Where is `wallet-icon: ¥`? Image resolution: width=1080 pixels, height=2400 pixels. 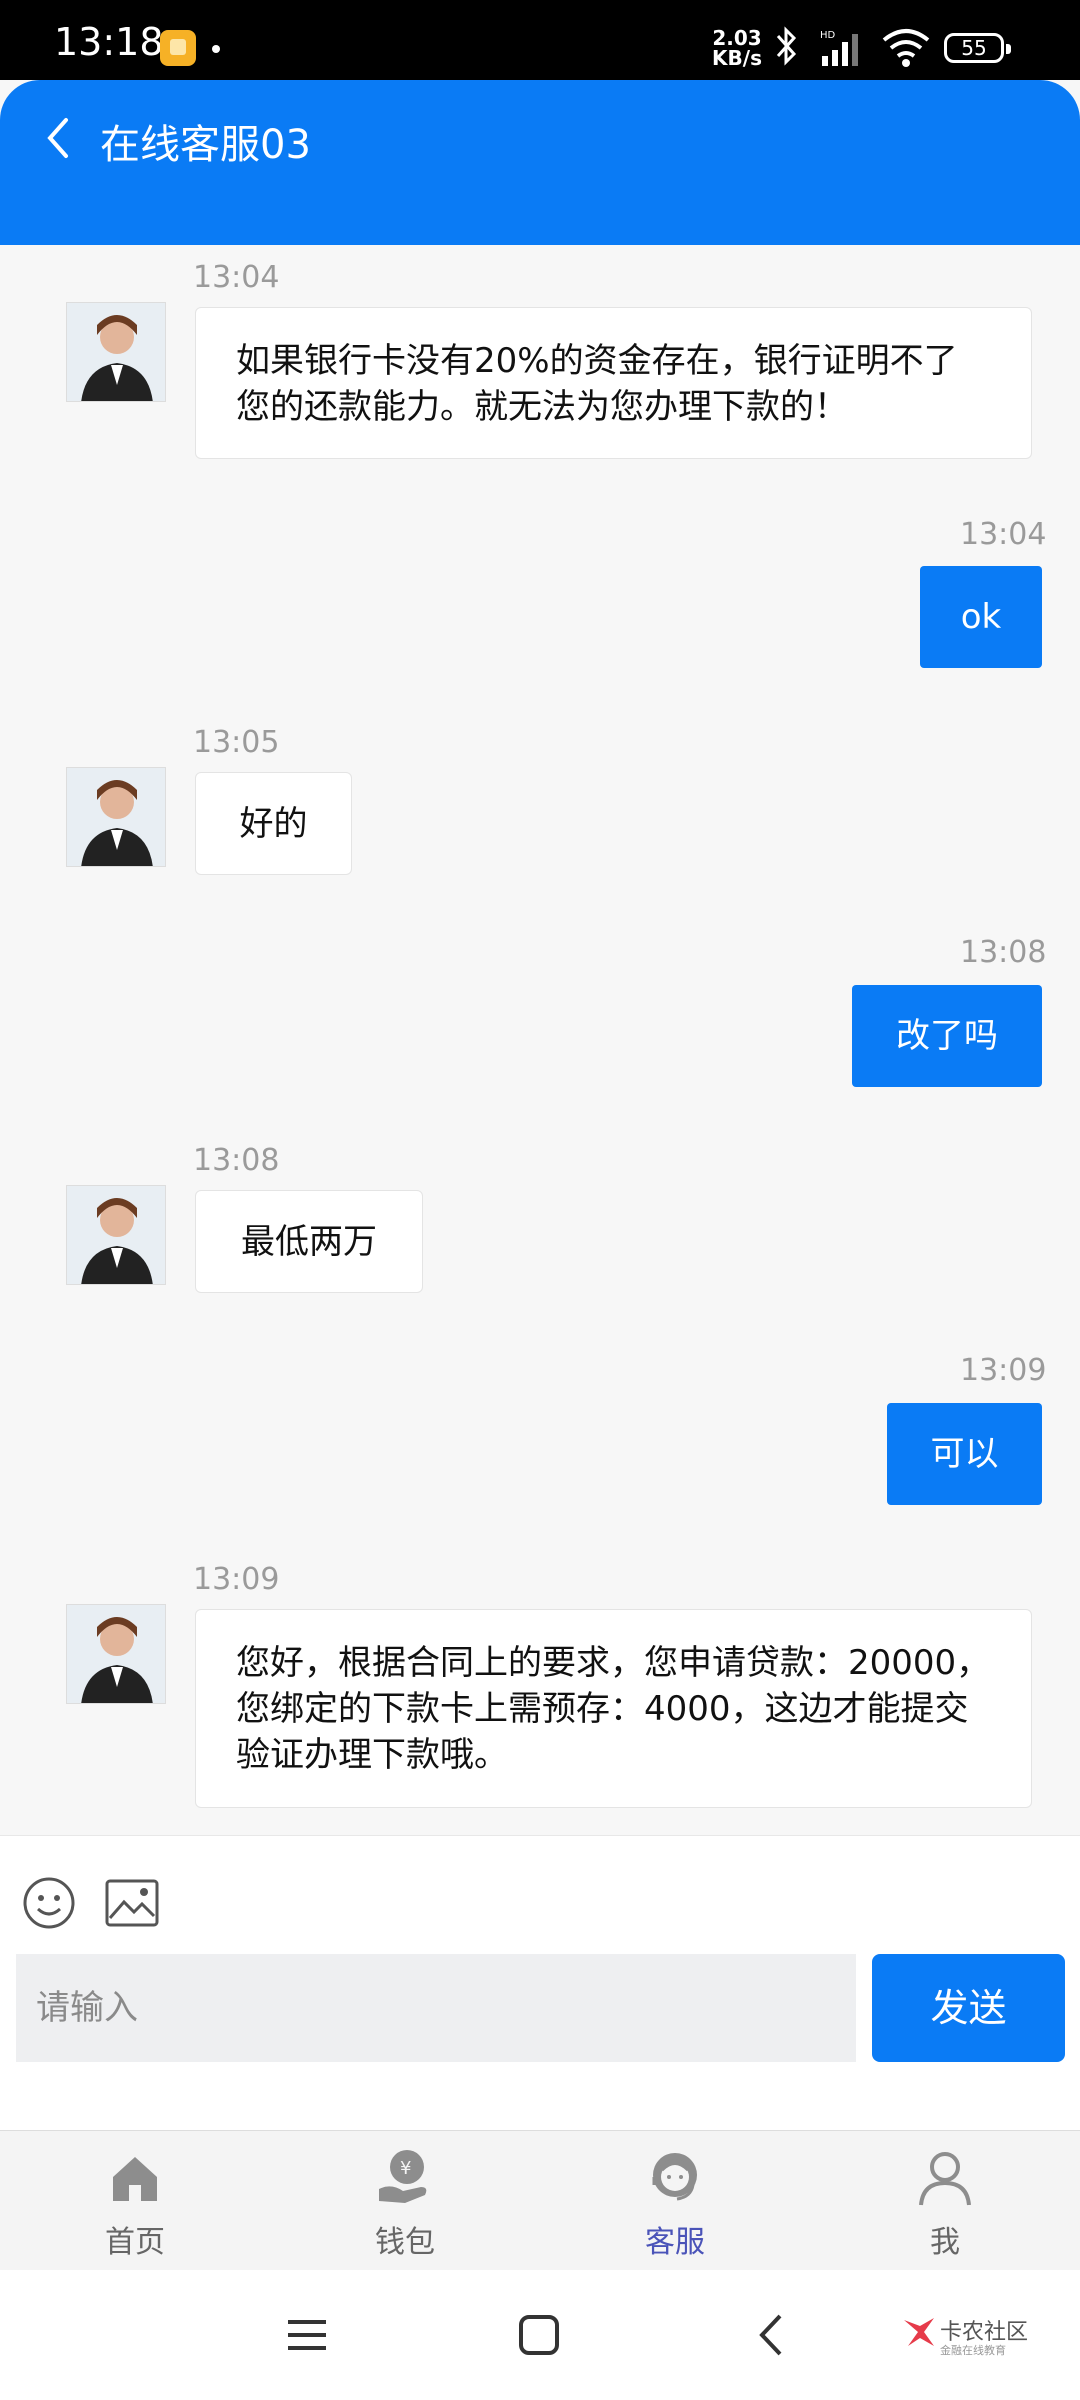 wallet-icon: ¥ is located at coordinates (403, 2176).